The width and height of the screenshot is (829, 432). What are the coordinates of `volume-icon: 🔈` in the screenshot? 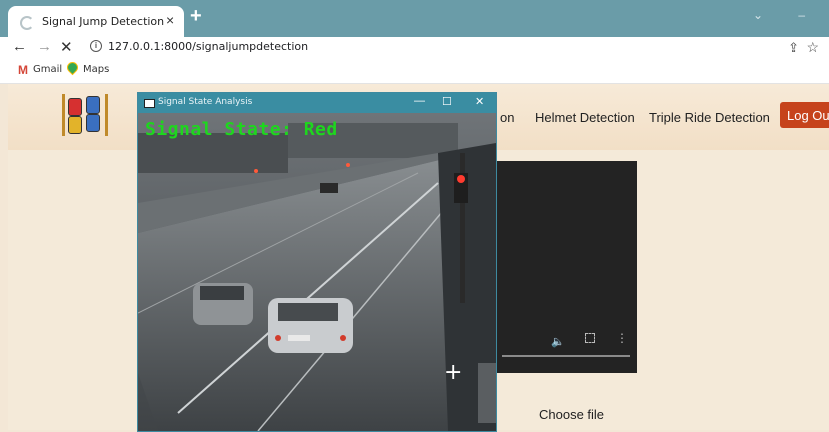 It's located at (558, 341).